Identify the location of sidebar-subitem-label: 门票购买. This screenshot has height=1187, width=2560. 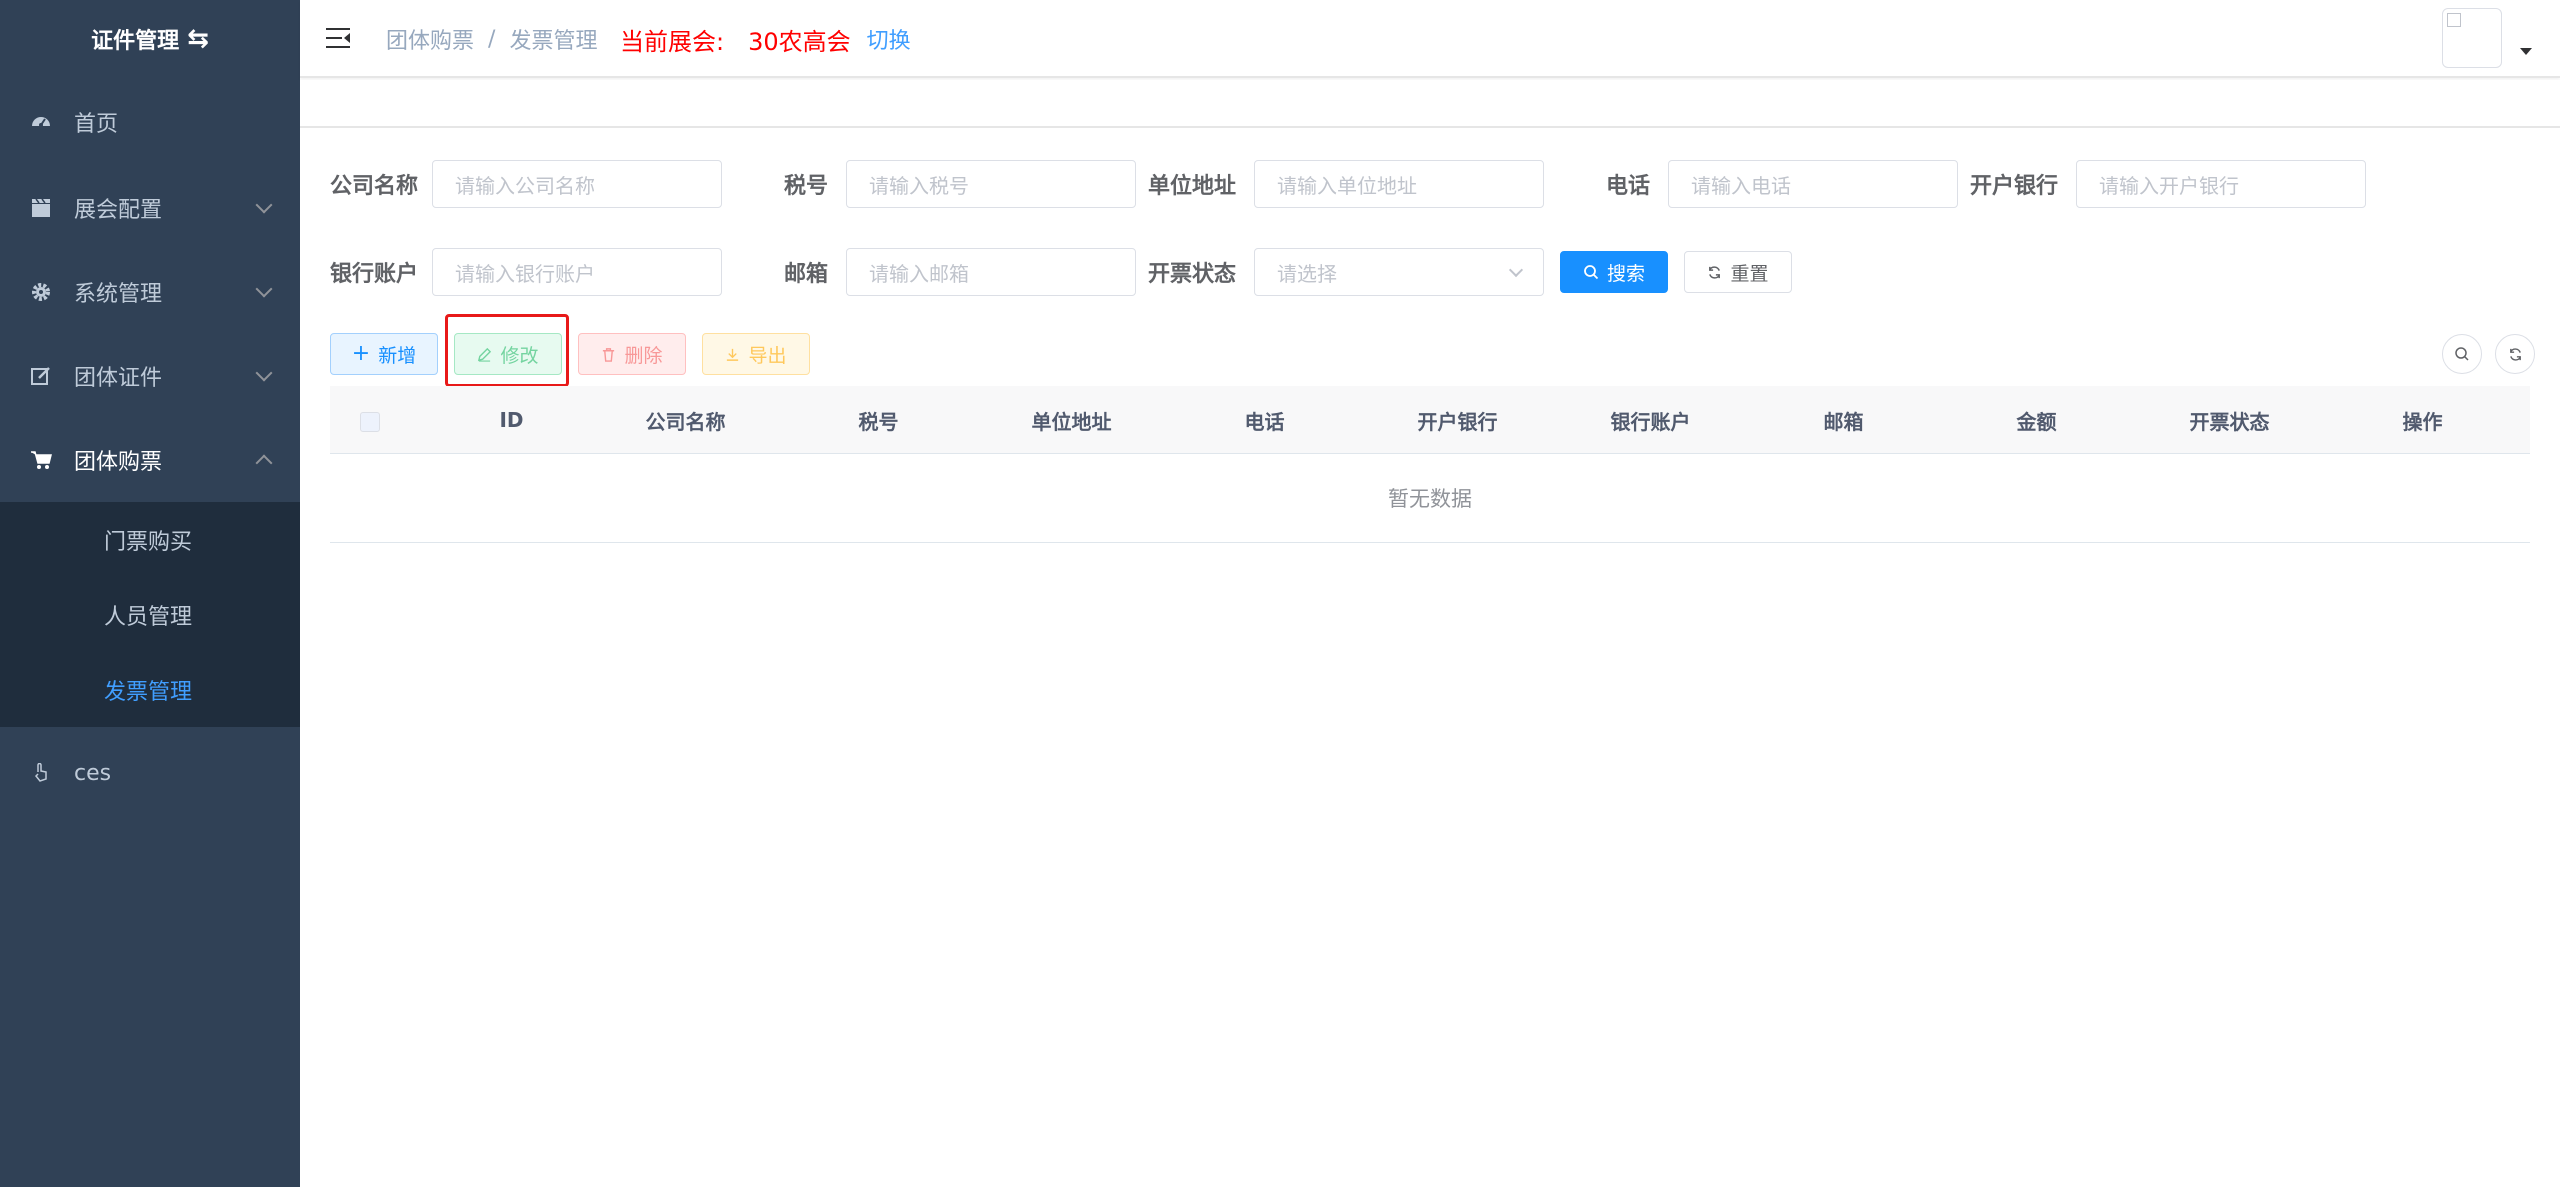
(148, 542).